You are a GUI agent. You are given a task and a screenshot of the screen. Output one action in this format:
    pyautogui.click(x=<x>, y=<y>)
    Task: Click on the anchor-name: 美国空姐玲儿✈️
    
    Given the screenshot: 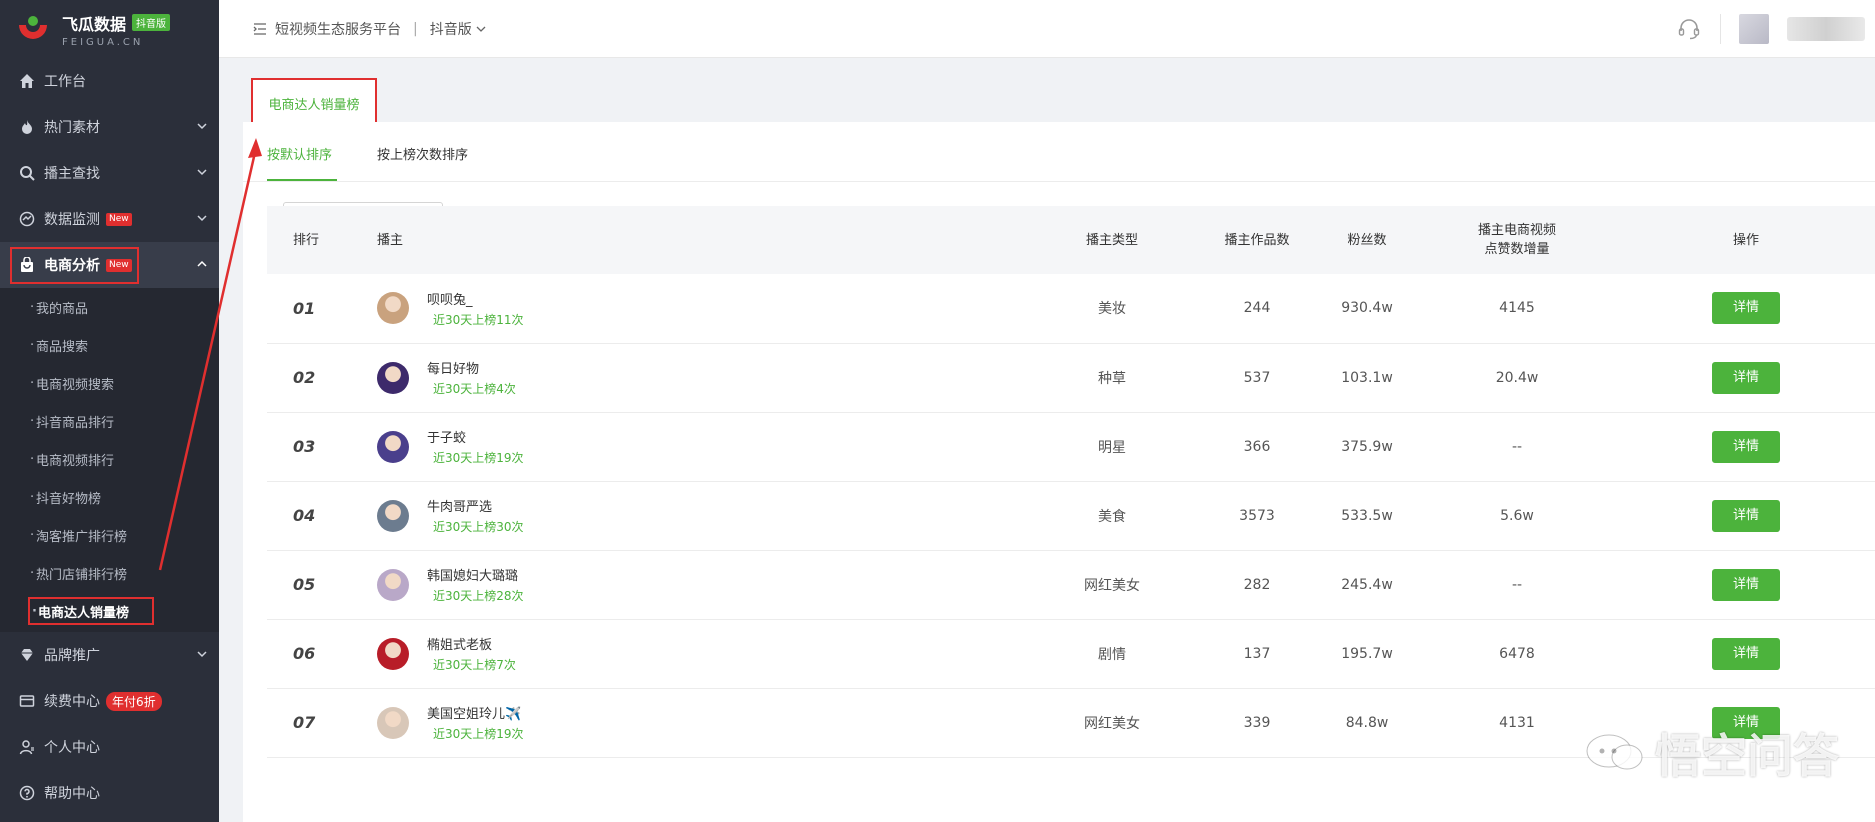 What is the action you would take?
    pyautogui.click(x=475, y=712)
    